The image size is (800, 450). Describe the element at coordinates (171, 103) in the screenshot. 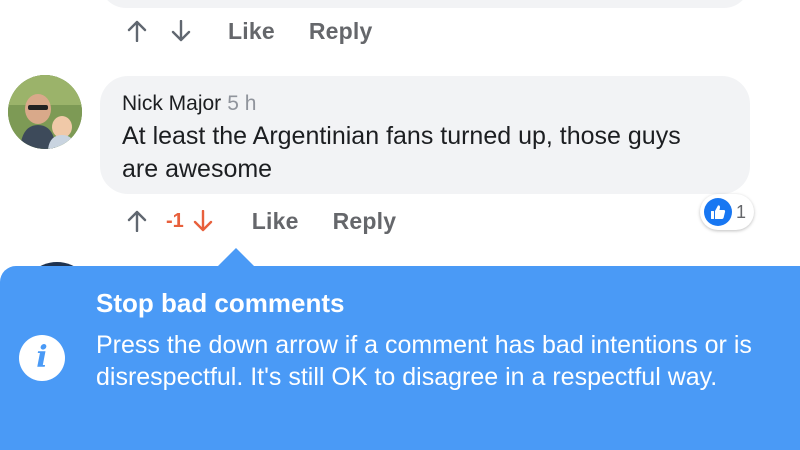

I see `author-name: Nick Major` at that location.